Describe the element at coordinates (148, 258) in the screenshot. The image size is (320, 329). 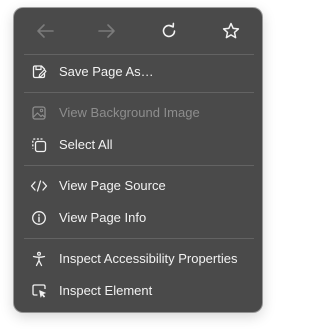
I see `menu-item-label: Inspect Accessibility Properties` at that location.